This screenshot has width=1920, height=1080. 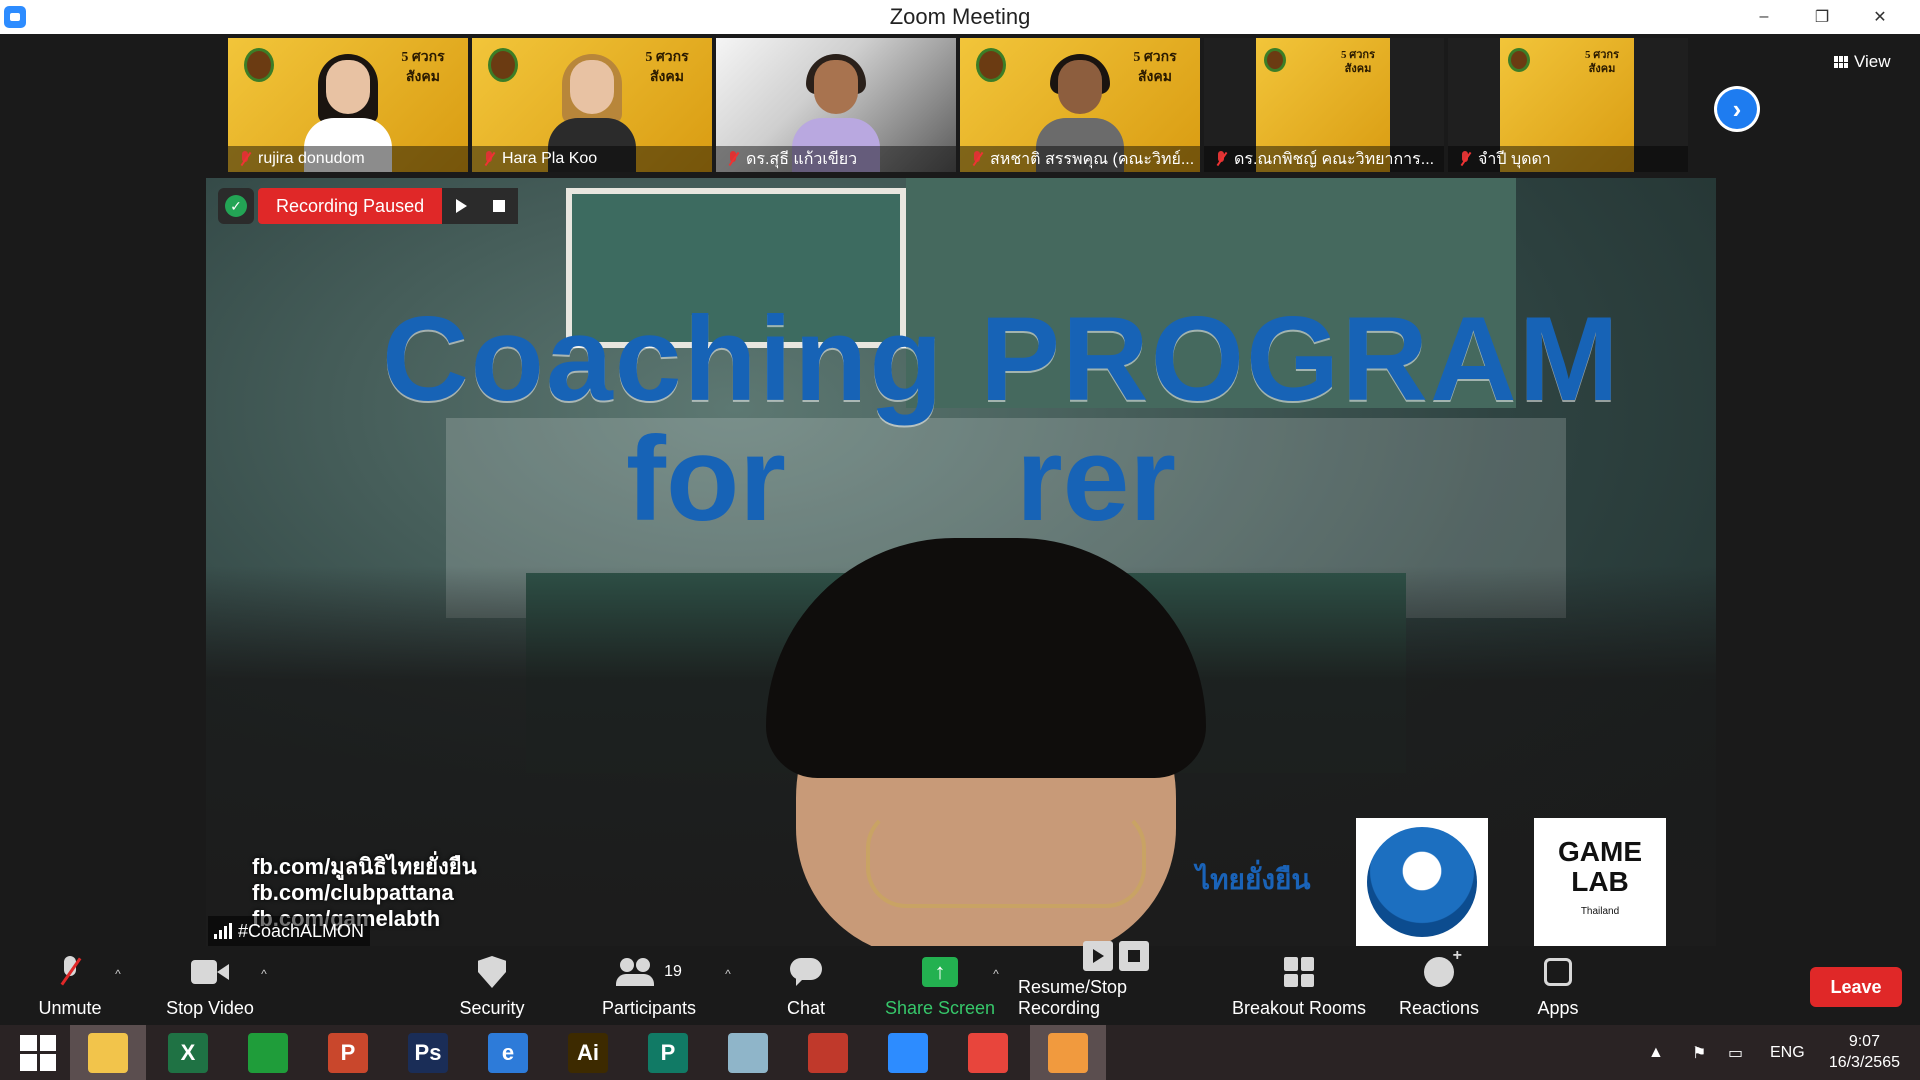 What do you see at coordinates (588, 1052) in the screenshot?
I see `taskbar-app-illustrator: Ai` at bounding box center [588, 1052].